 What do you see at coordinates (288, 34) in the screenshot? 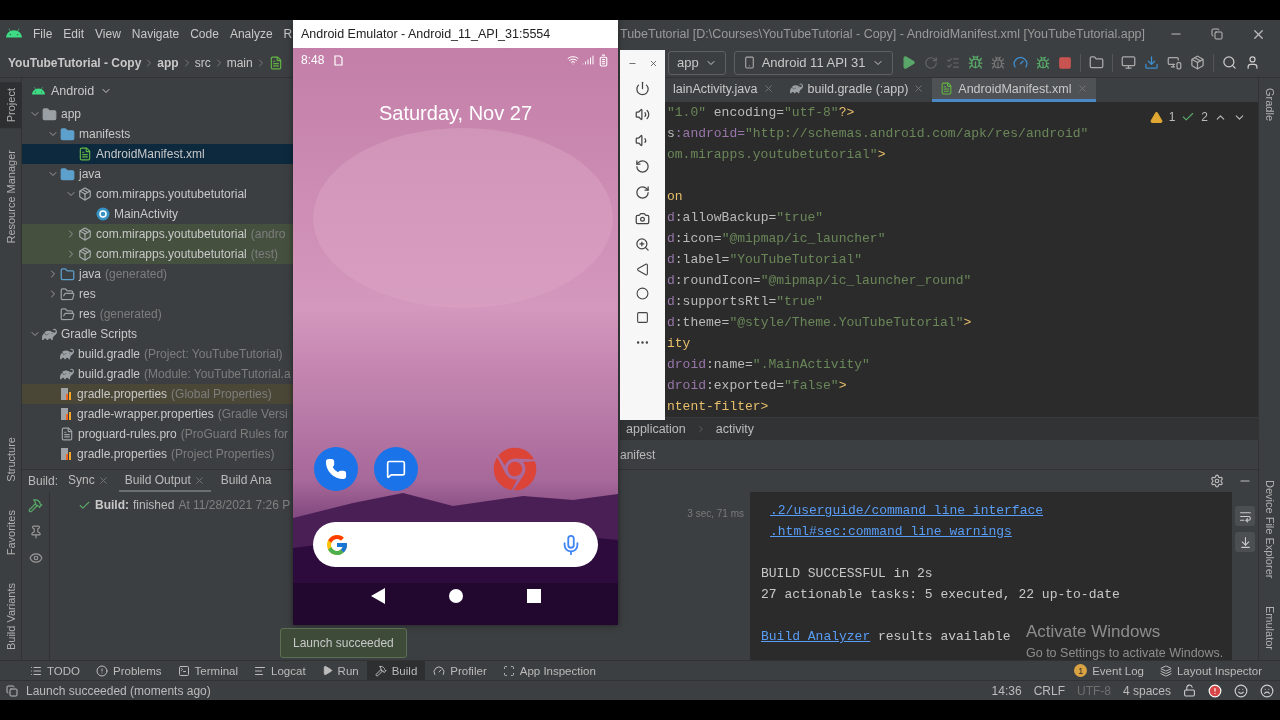
I see `menu-item: R` at bounding box center [288, 34].